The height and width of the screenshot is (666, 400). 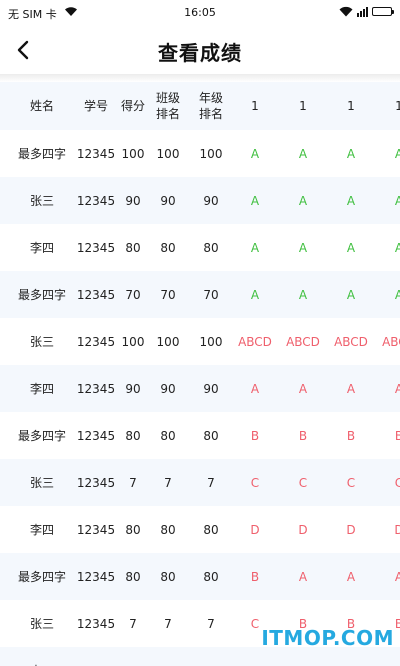 What do you see at coordinates (167, 114) in the screenshot?
I see `header-class-rank-line2: 排名` at bounding box center [167, 114].